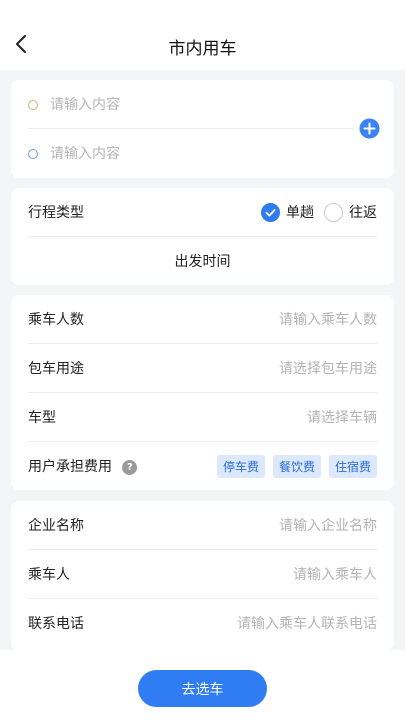  Describe the element at coordinates (202, 688) in the screenshot. I see `select-car-button: 去选车` at that location.